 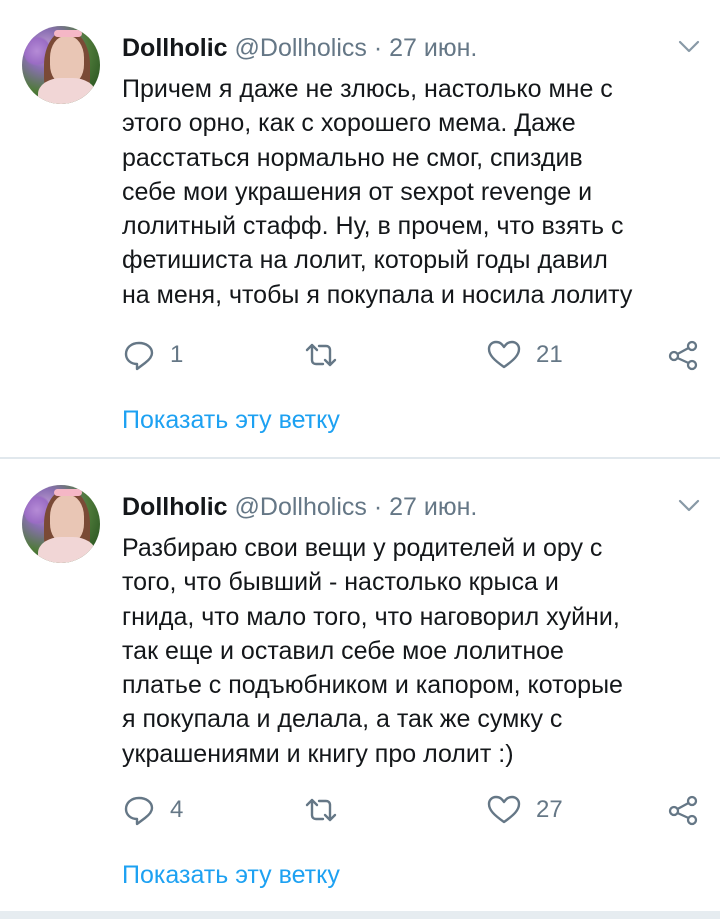 What do you see at coordinates (349, 123) in the screenshot?
I see `tweet-text-line: этого орно, как с хорошего мема. Даже` at bounding box center [349, 123].